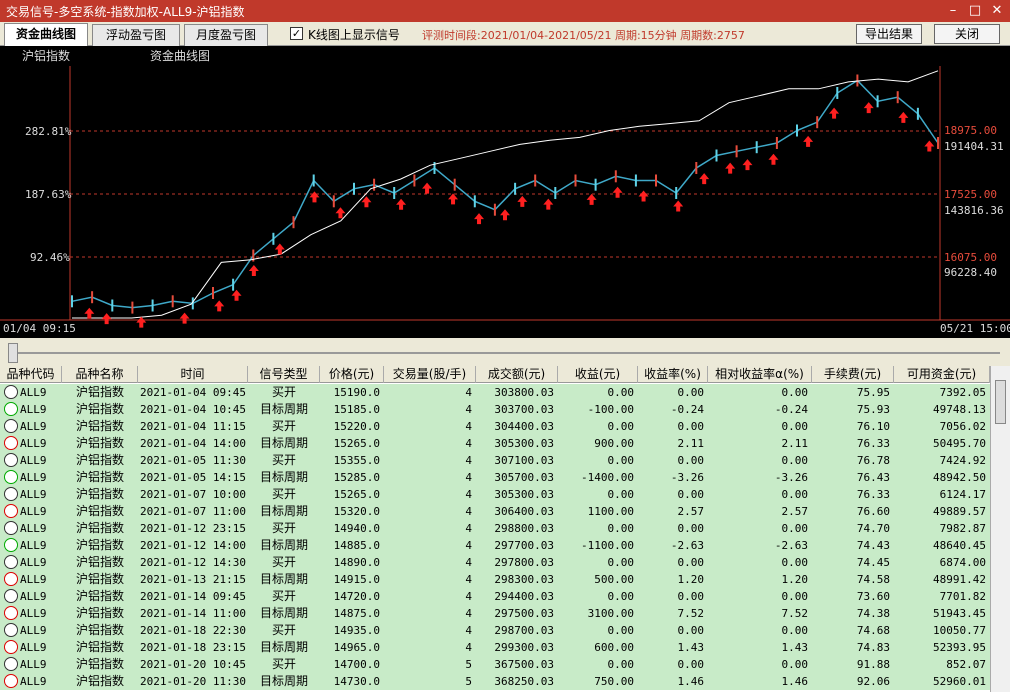 This screenshot has height=692, width=1010. What do you see at coordinates (760, 374) in the screenshot?
I see `column-header: 相对收益率α(%)` at bounding box center [760, 374].